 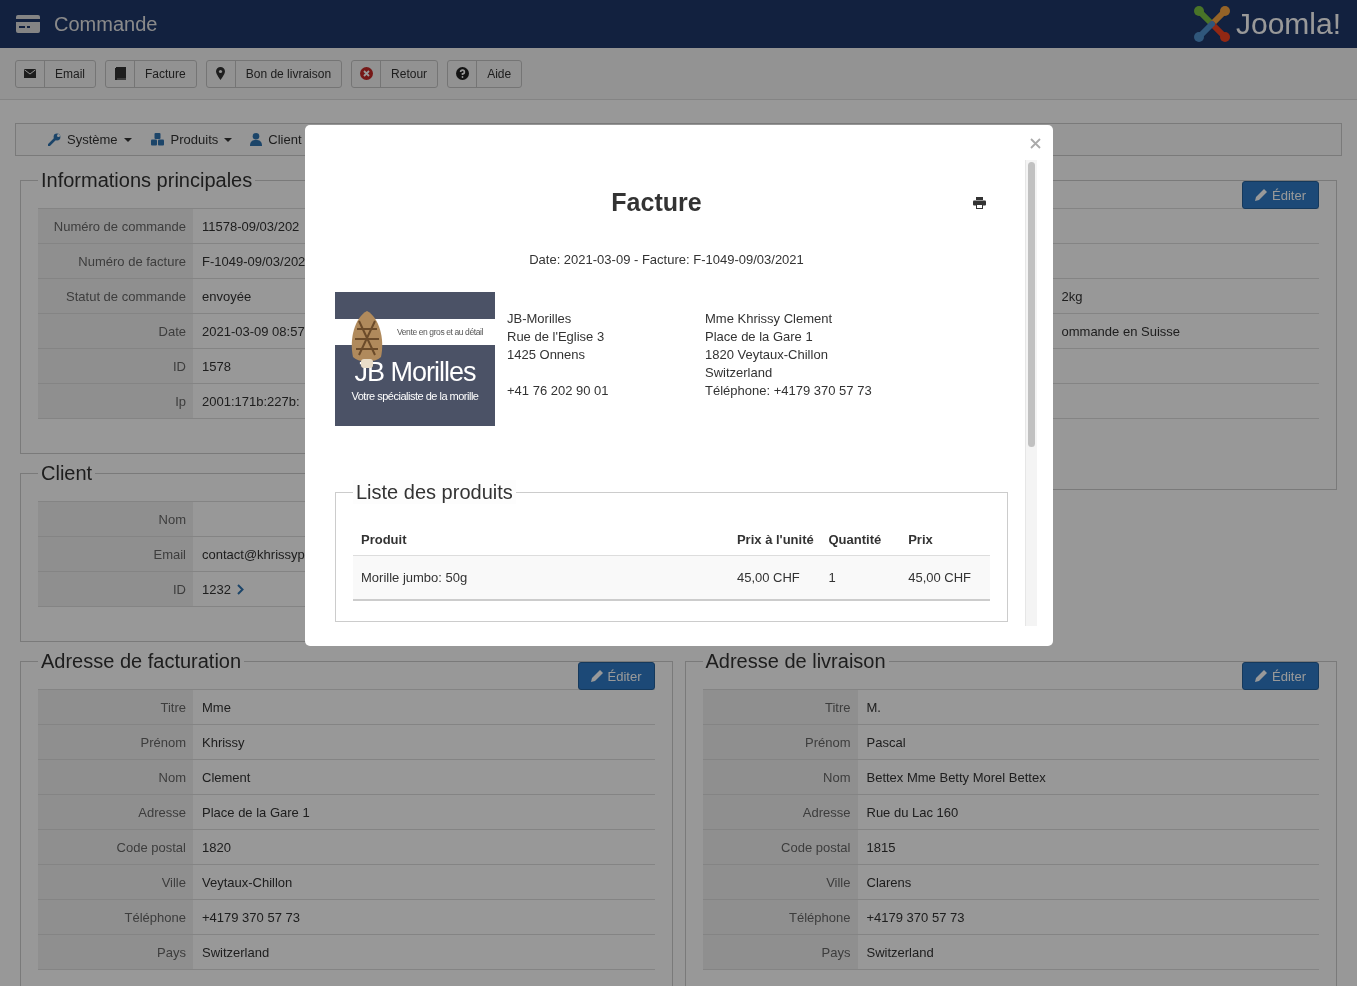 What do you see at coordinates (216, 589) in the screenshot?
I see `field-value: 1232` at bounding box center [216, 589].